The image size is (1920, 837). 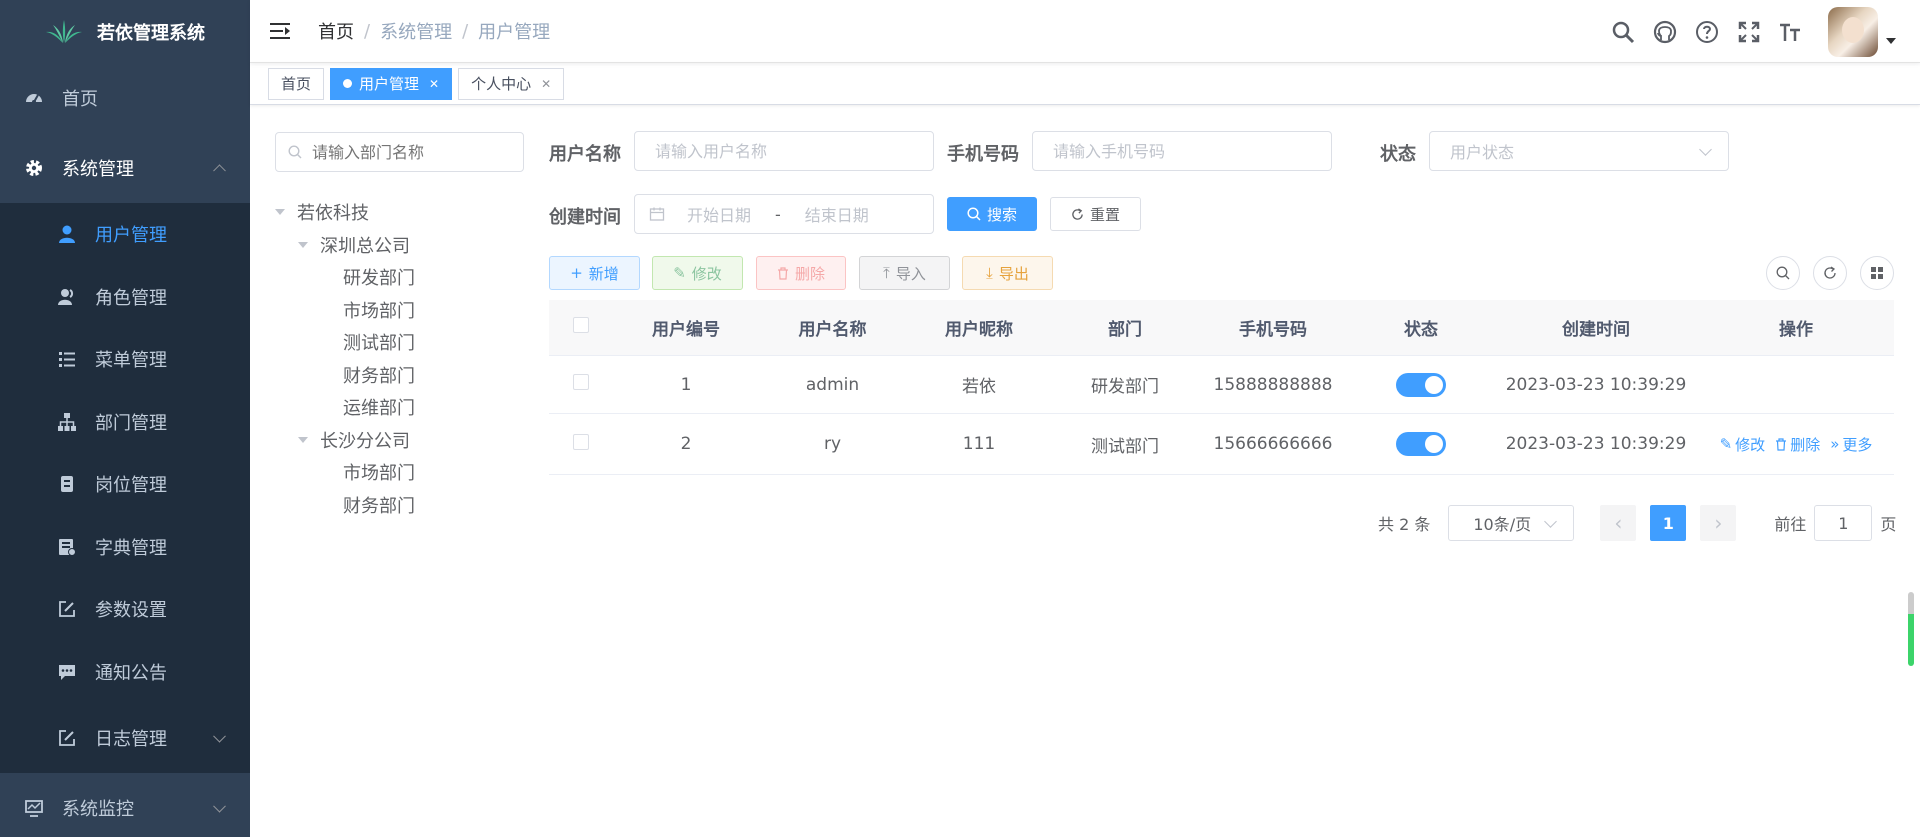 What do you see at coordinates (131, 673) in the screenshot?
I see `sidebar-item-label: 通知公告` at bounding box center [131, 673].